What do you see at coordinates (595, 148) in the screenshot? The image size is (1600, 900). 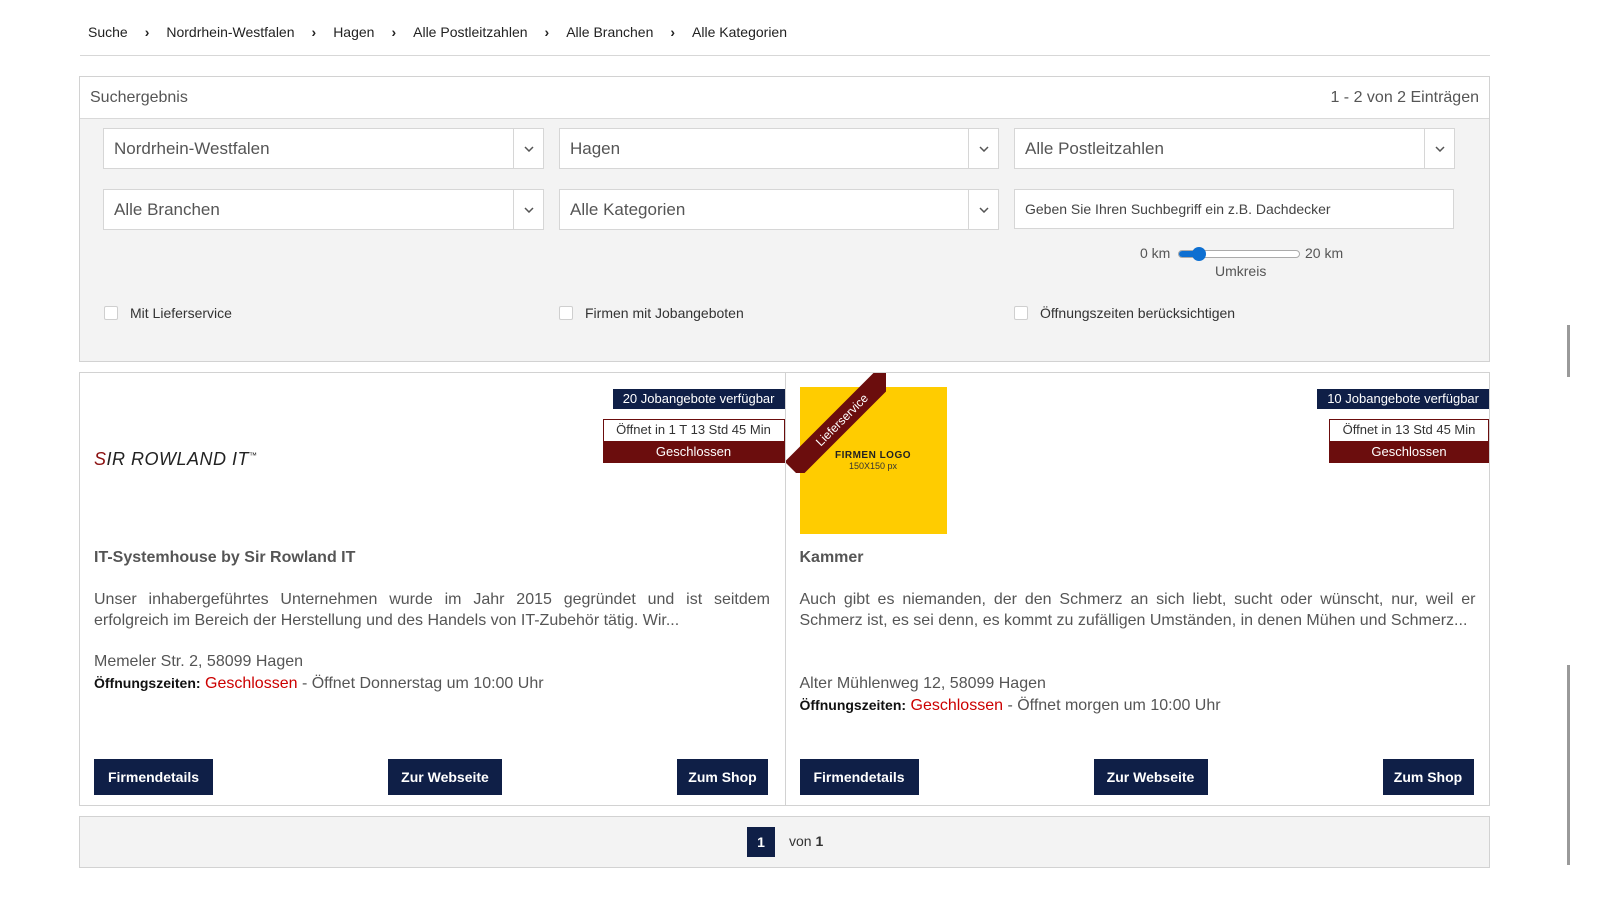 I see `city-select-value: Hagen` at bounding box center [595, 148].